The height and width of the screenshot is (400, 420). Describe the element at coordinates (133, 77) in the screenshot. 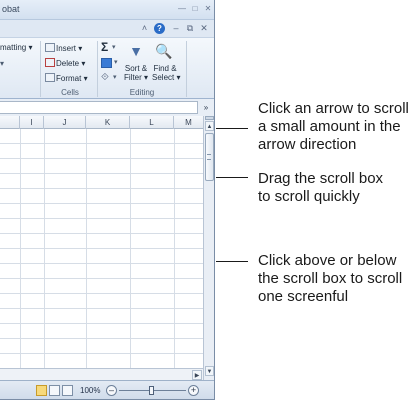

I see `sort-filter-line2: Filter` at that location.